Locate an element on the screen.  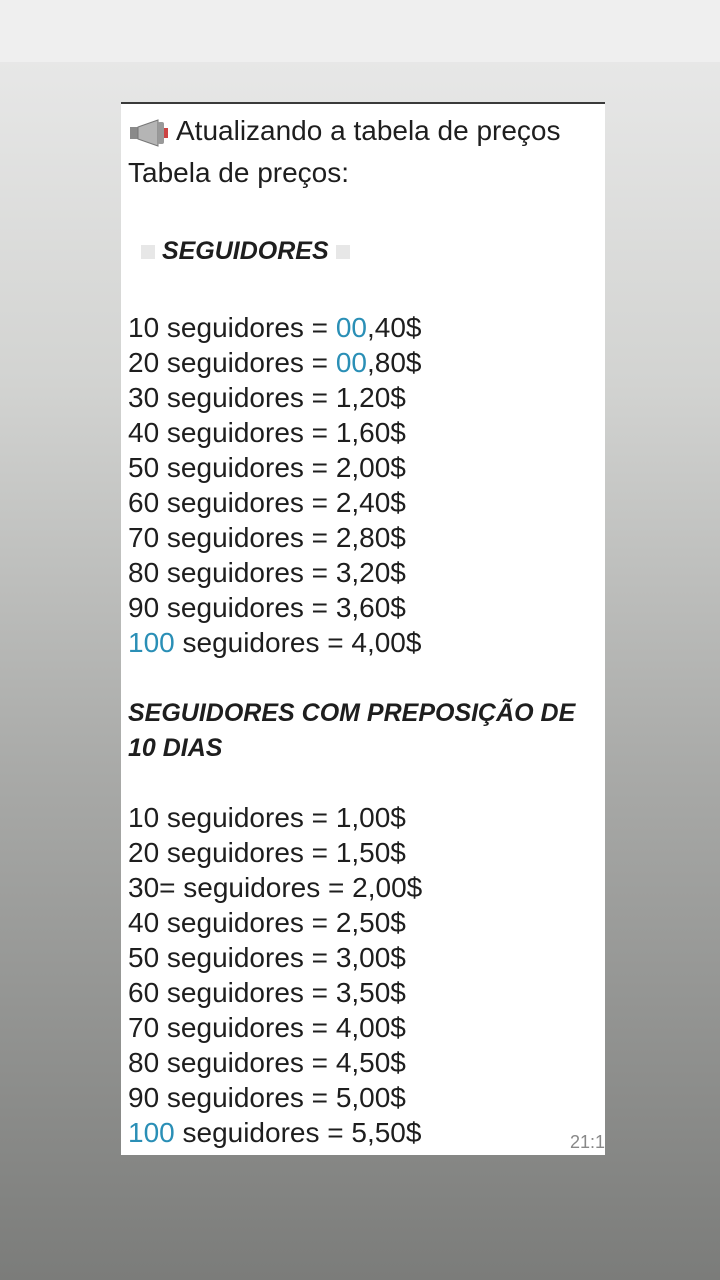
price-row-text: 10 seguidores = 1,00$ is located at coordinates (267, 817).